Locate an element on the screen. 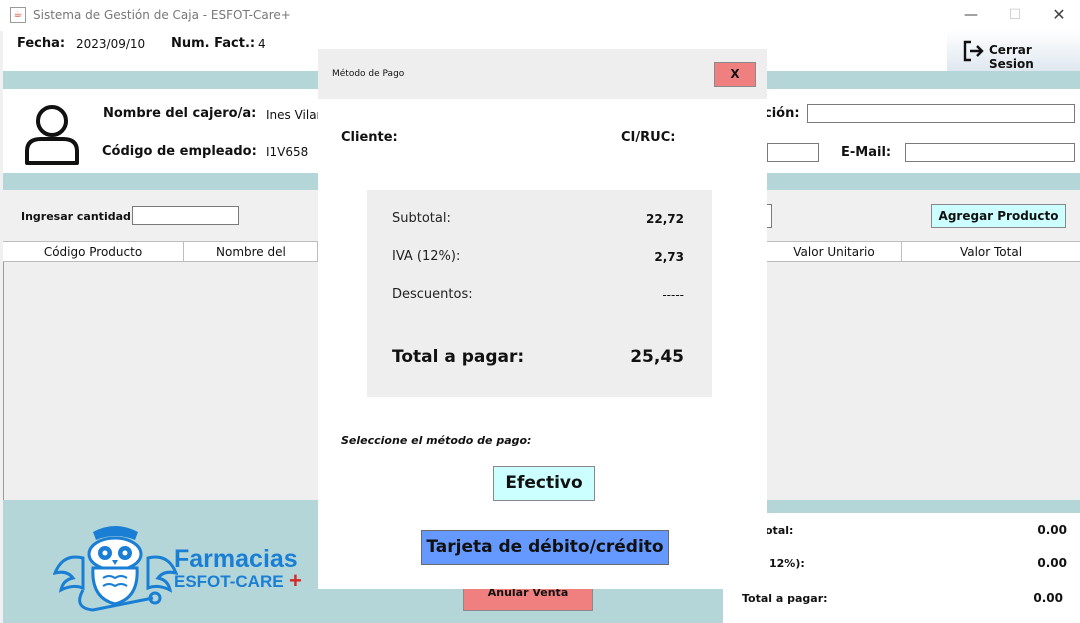 The height and width of the screenshot is (623, 1080). cashier-name-value: Ines Vilar is located at coordinates (294, 115).